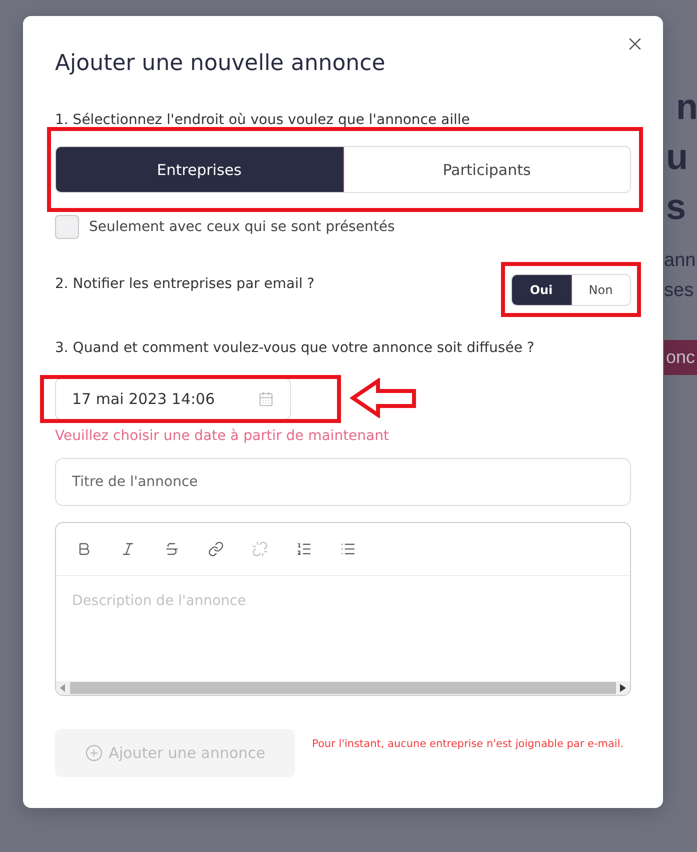  I want to click on calendar-icon, so click(266, 399).